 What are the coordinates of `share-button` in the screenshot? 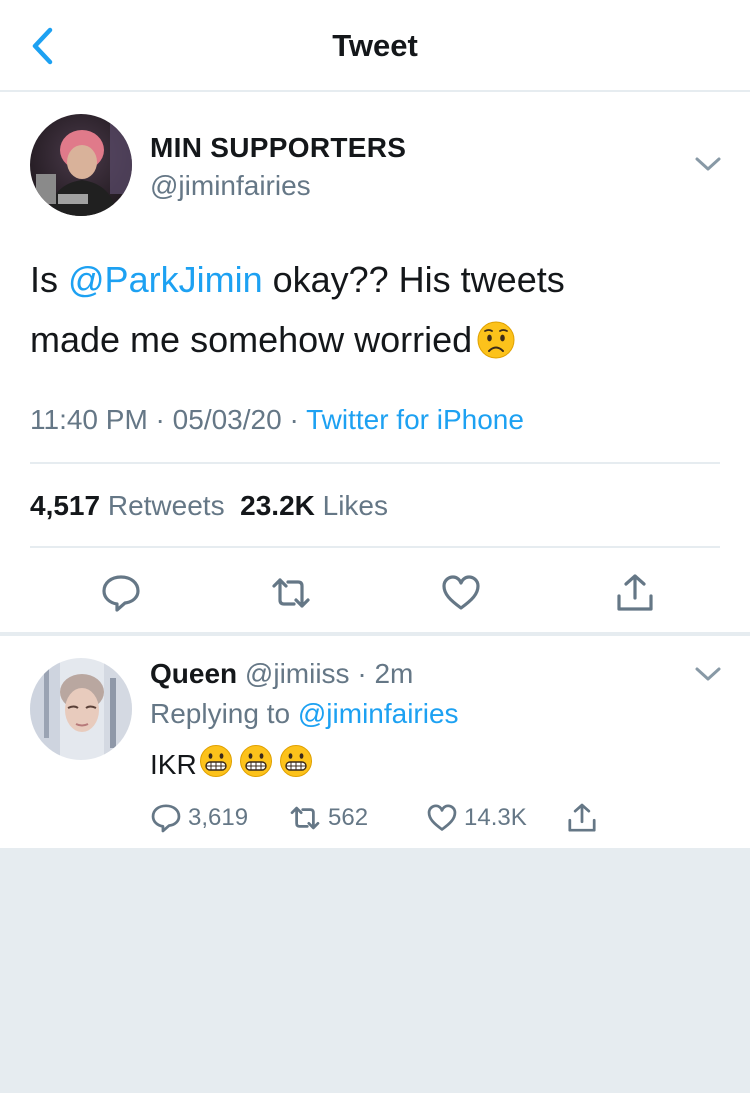 It's located at (635, 593).